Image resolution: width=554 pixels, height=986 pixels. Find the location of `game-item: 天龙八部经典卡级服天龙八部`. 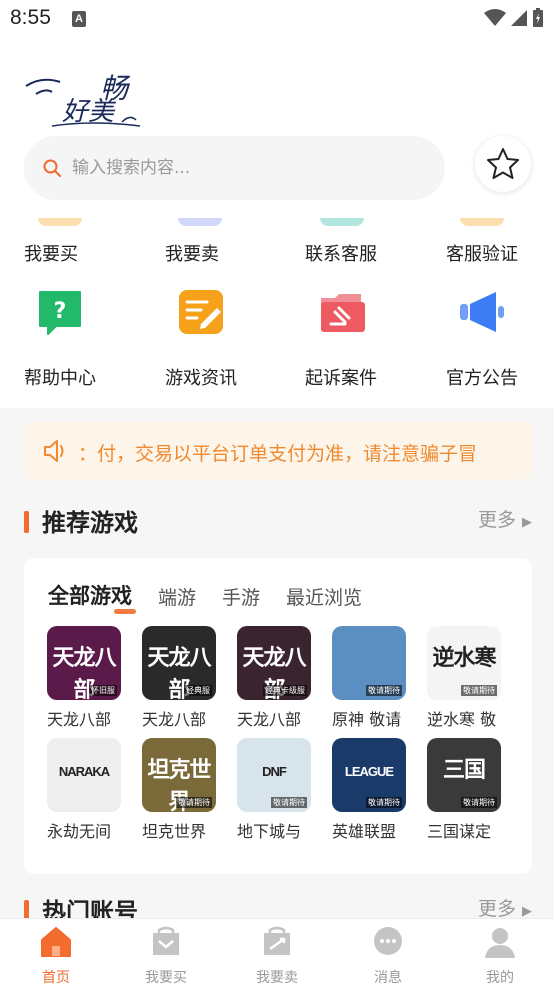

game-item: 天龙八部经典卡级服天龙八部 is located at coordinates (275, 681).